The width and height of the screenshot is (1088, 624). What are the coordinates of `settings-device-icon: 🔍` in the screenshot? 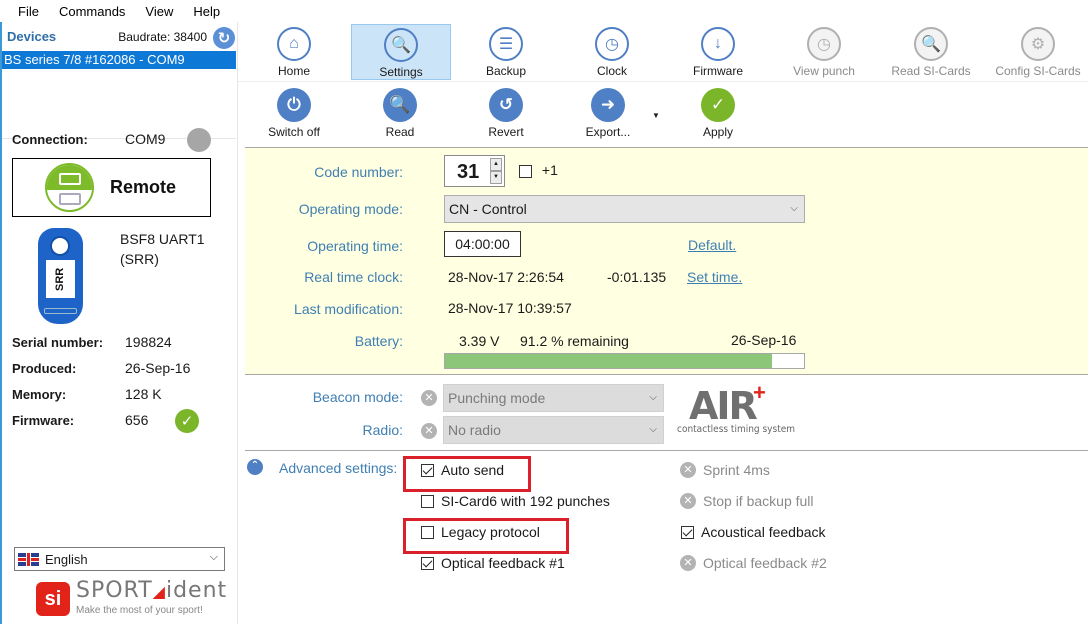 It's located at (401, 45).